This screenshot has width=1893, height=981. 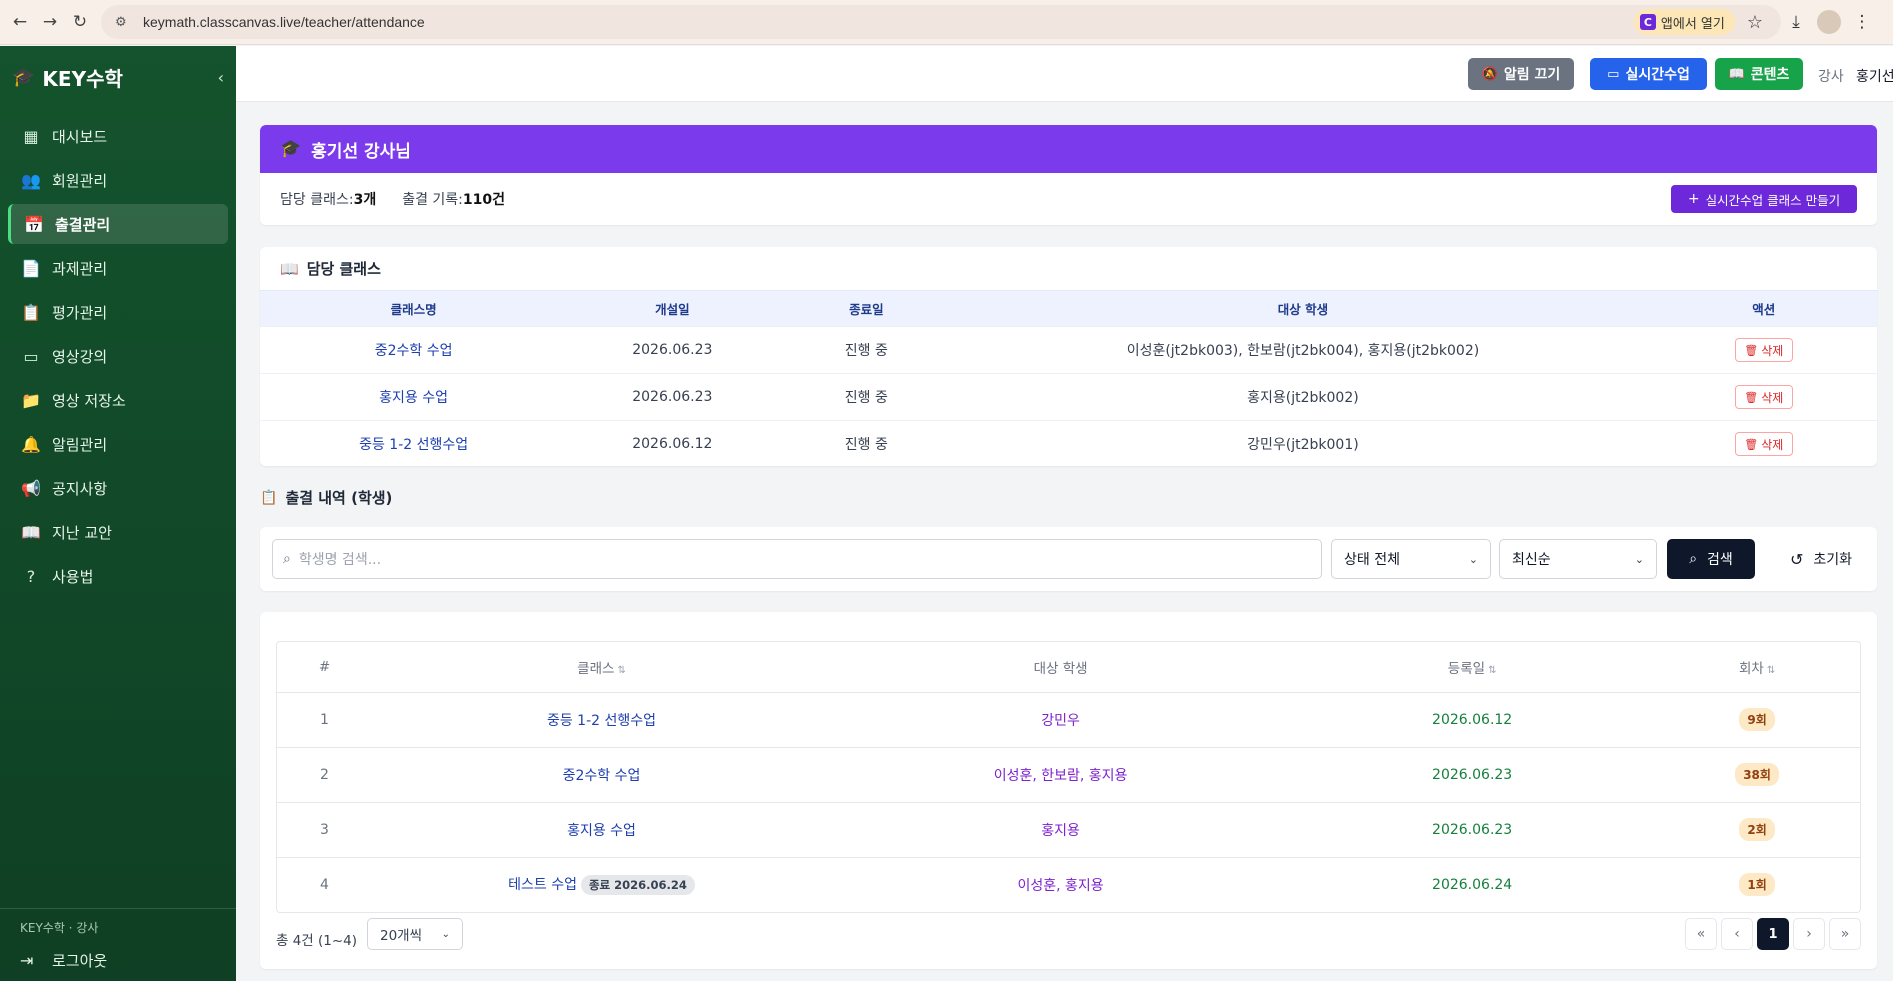 What do you see at coordinates (672, 308) in the screenshot?
I see `class-table-header: 개설일` at bounding box center [672, 308].